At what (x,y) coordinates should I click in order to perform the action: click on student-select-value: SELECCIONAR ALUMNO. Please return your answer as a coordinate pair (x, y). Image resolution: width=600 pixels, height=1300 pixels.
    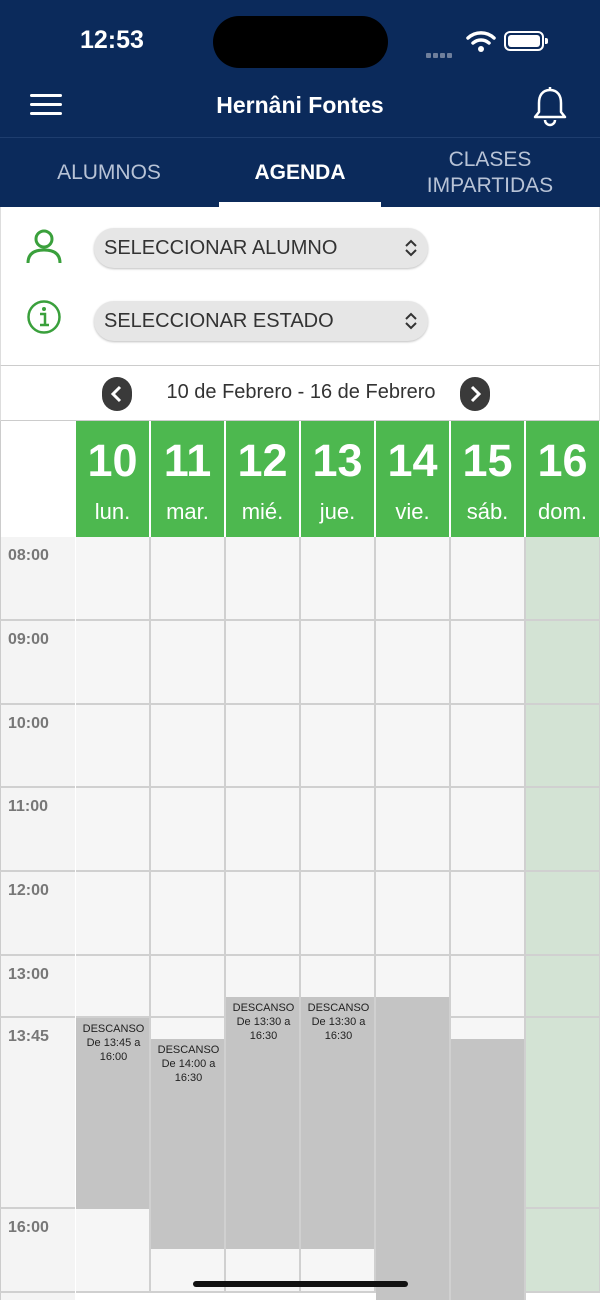
    Looking at the image, I should click on (221, 248).